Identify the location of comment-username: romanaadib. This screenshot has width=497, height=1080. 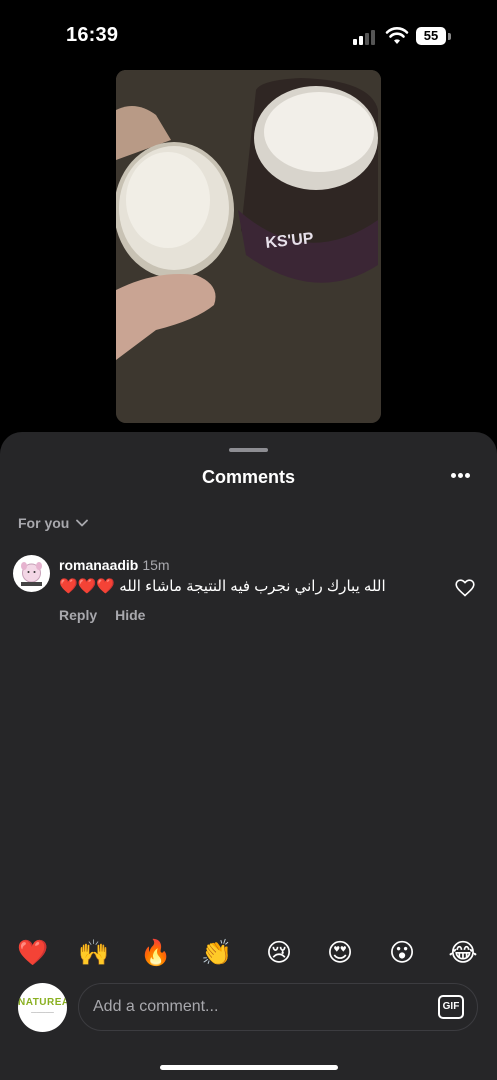
(98, 565).